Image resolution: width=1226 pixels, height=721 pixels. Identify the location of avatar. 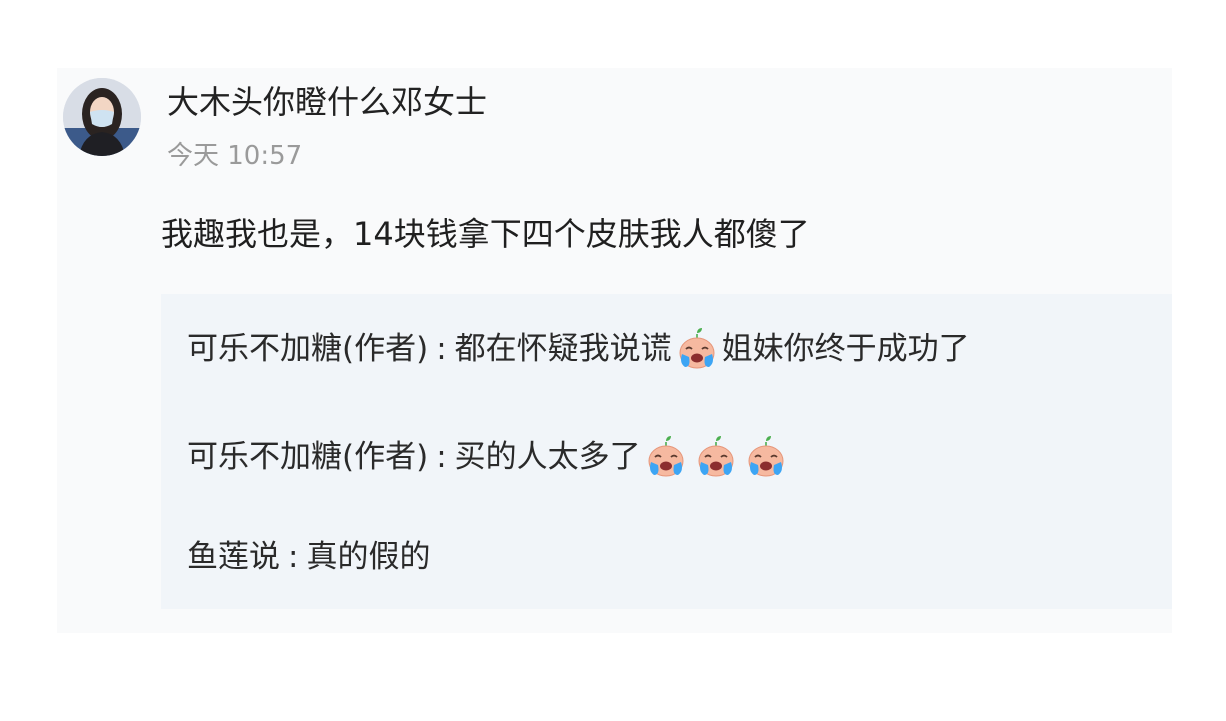
(102, 117).